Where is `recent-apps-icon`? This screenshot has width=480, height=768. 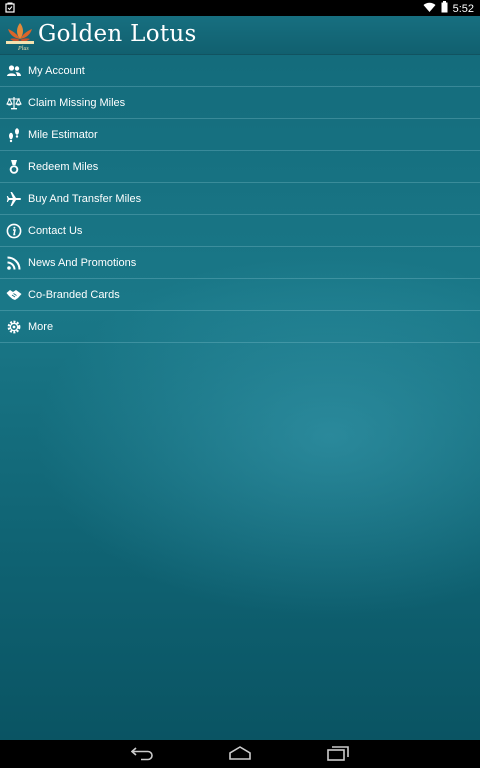
recent-apps-icon is located at coordinates (338, 755).